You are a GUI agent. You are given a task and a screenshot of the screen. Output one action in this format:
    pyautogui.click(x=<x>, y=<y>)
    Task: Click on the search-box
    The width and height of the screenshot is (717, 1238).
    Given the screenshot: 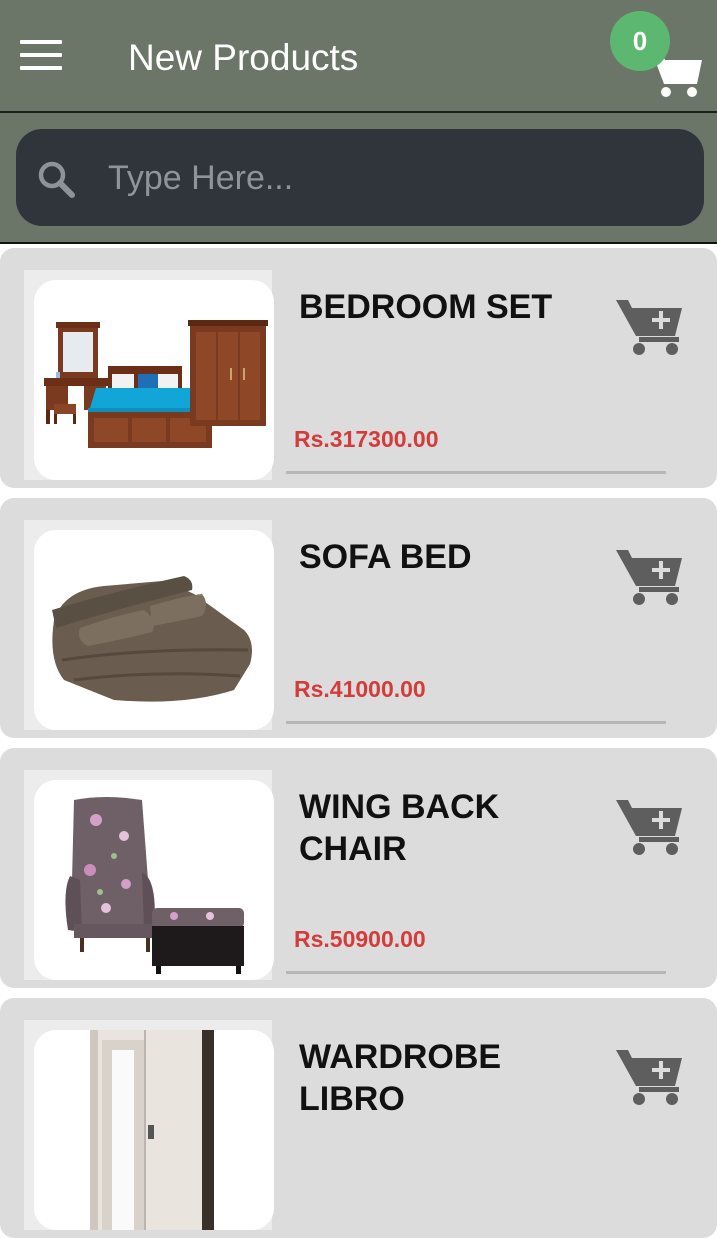 What is the action you would take?
    pyautogui.click(x=360, y=177)
    